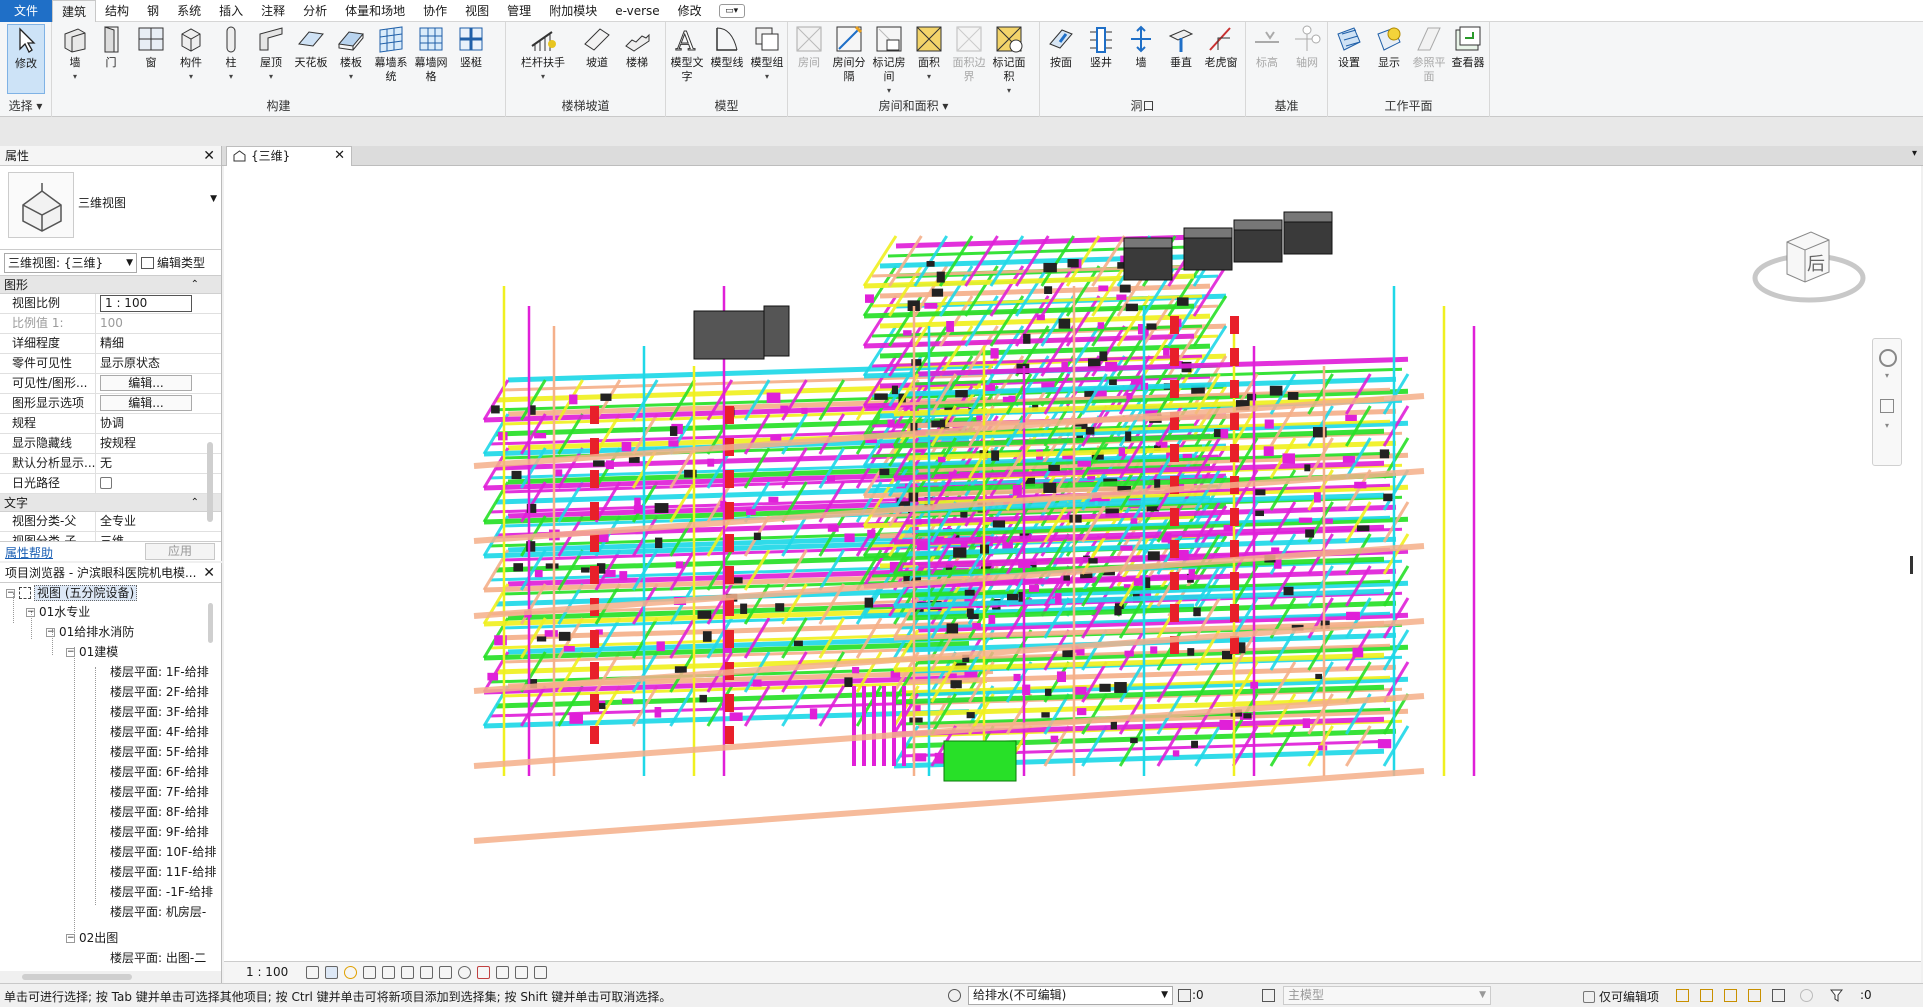 The width and height of the screenshot is (1923, 1007). Describe the element at coordinates (163, 852) in the screenshot. I see `tree-floor-plan: 楼层平面: 10F-给排` at that location.